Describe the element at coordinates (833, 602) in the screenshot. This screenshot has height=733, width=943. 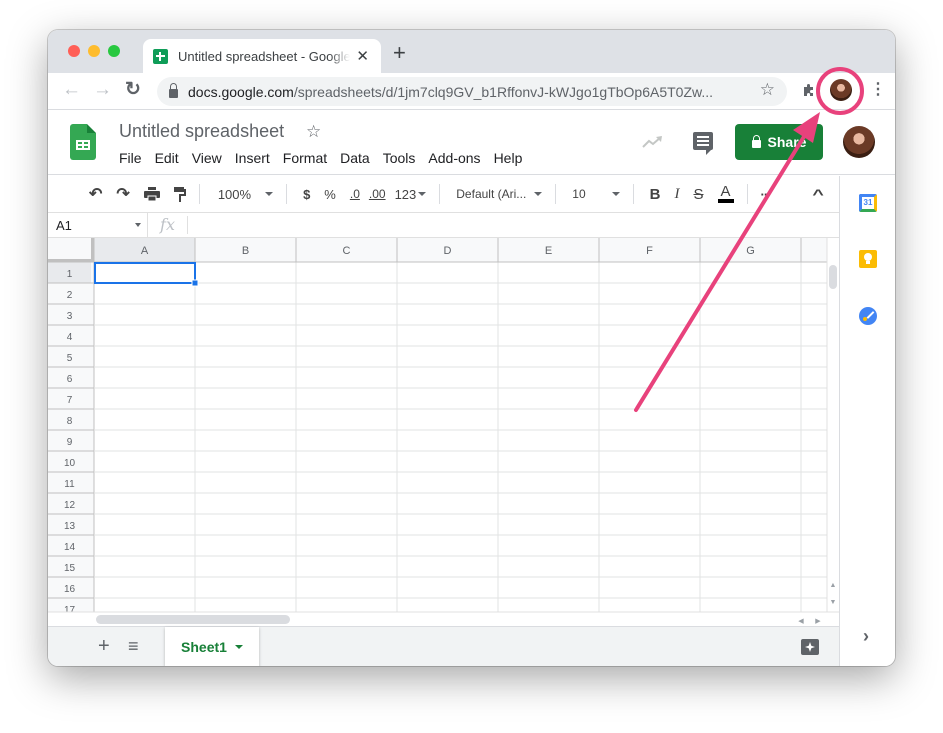
I see `scroll-down-arrow: ▼` at that location.